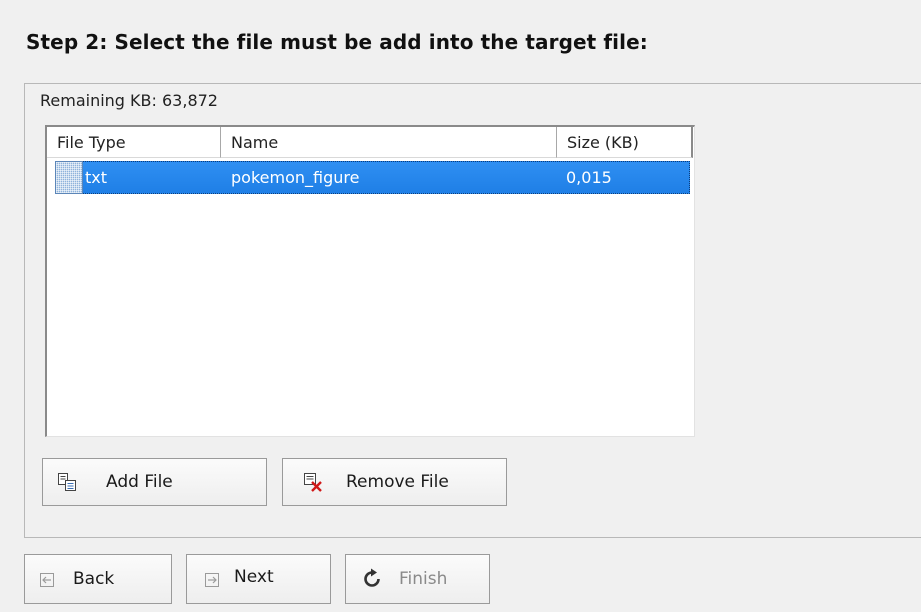 Image resolution: width=921 pixels, height=612 pixels. Describe the element at coordinates (129, 100) in the screenshot. I see `remaining-kb-label: Remaining KB: 63,872` at that location.